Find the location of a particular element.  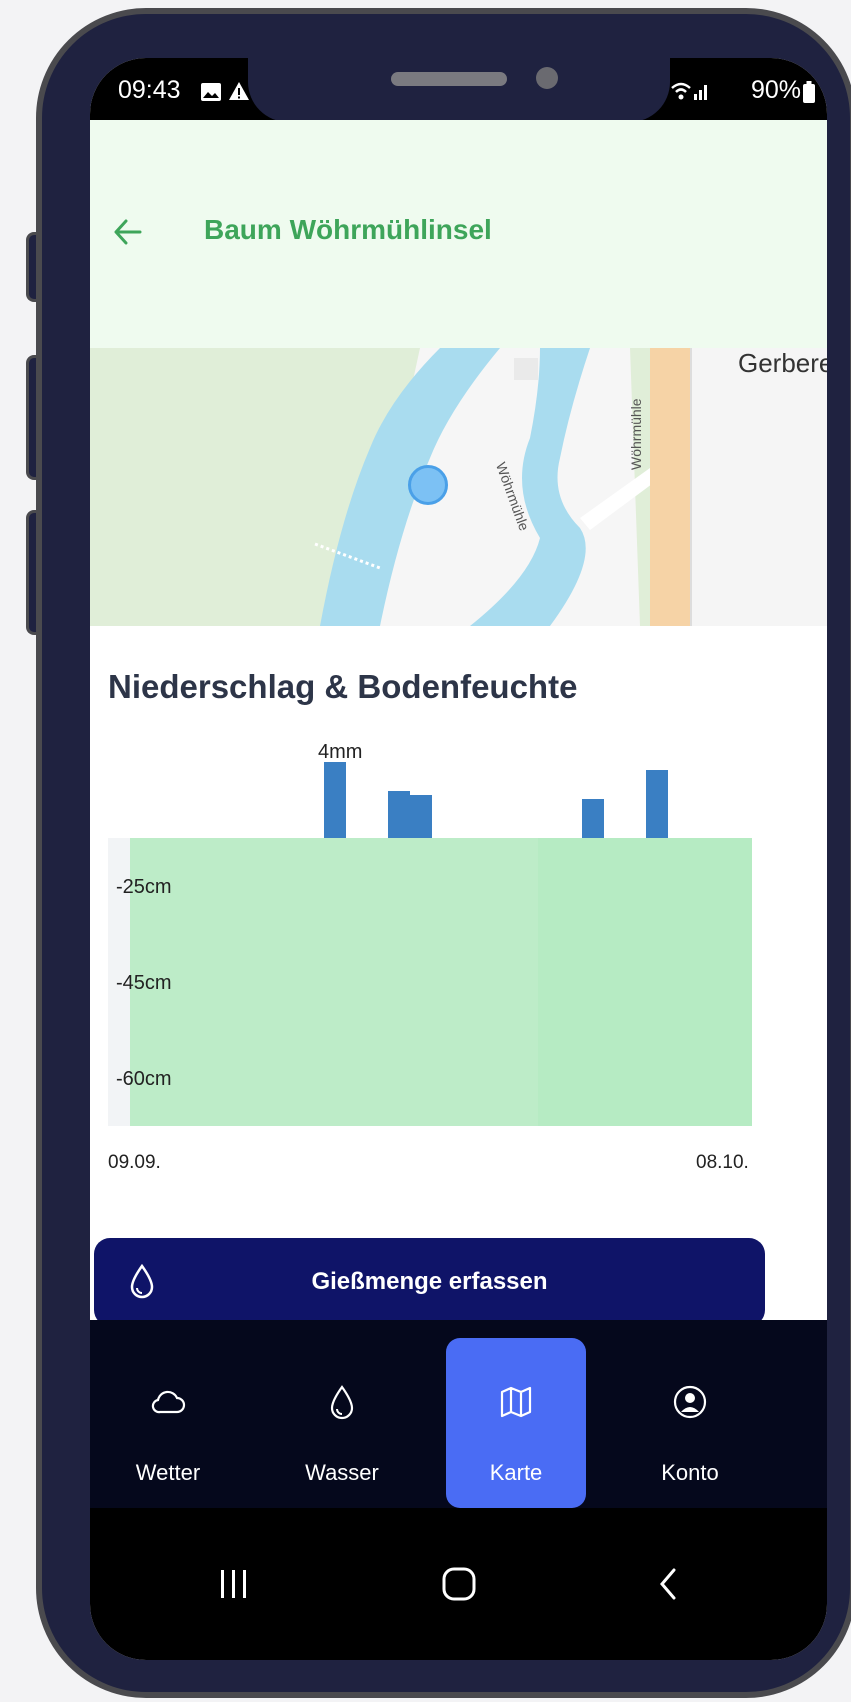

map-icon is located at coordinates (516, 1402).